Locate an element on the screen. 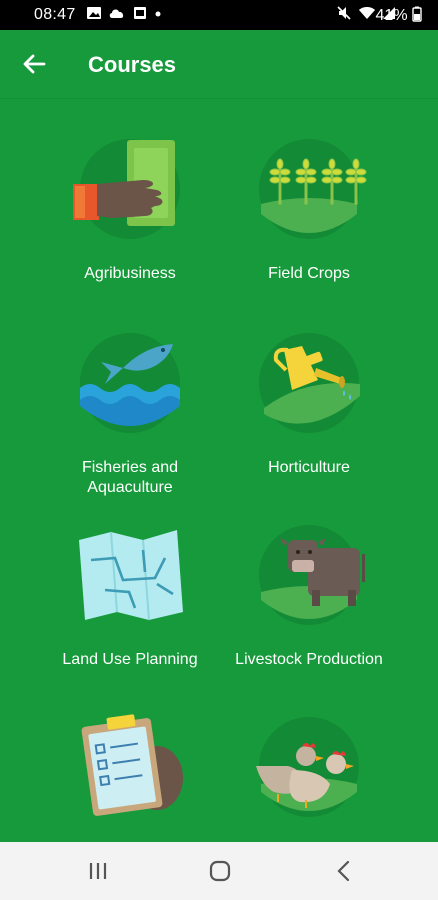 The height and width of the screenshot is (900, 438). battery-text: 41% is located at coordinates (391, 15).